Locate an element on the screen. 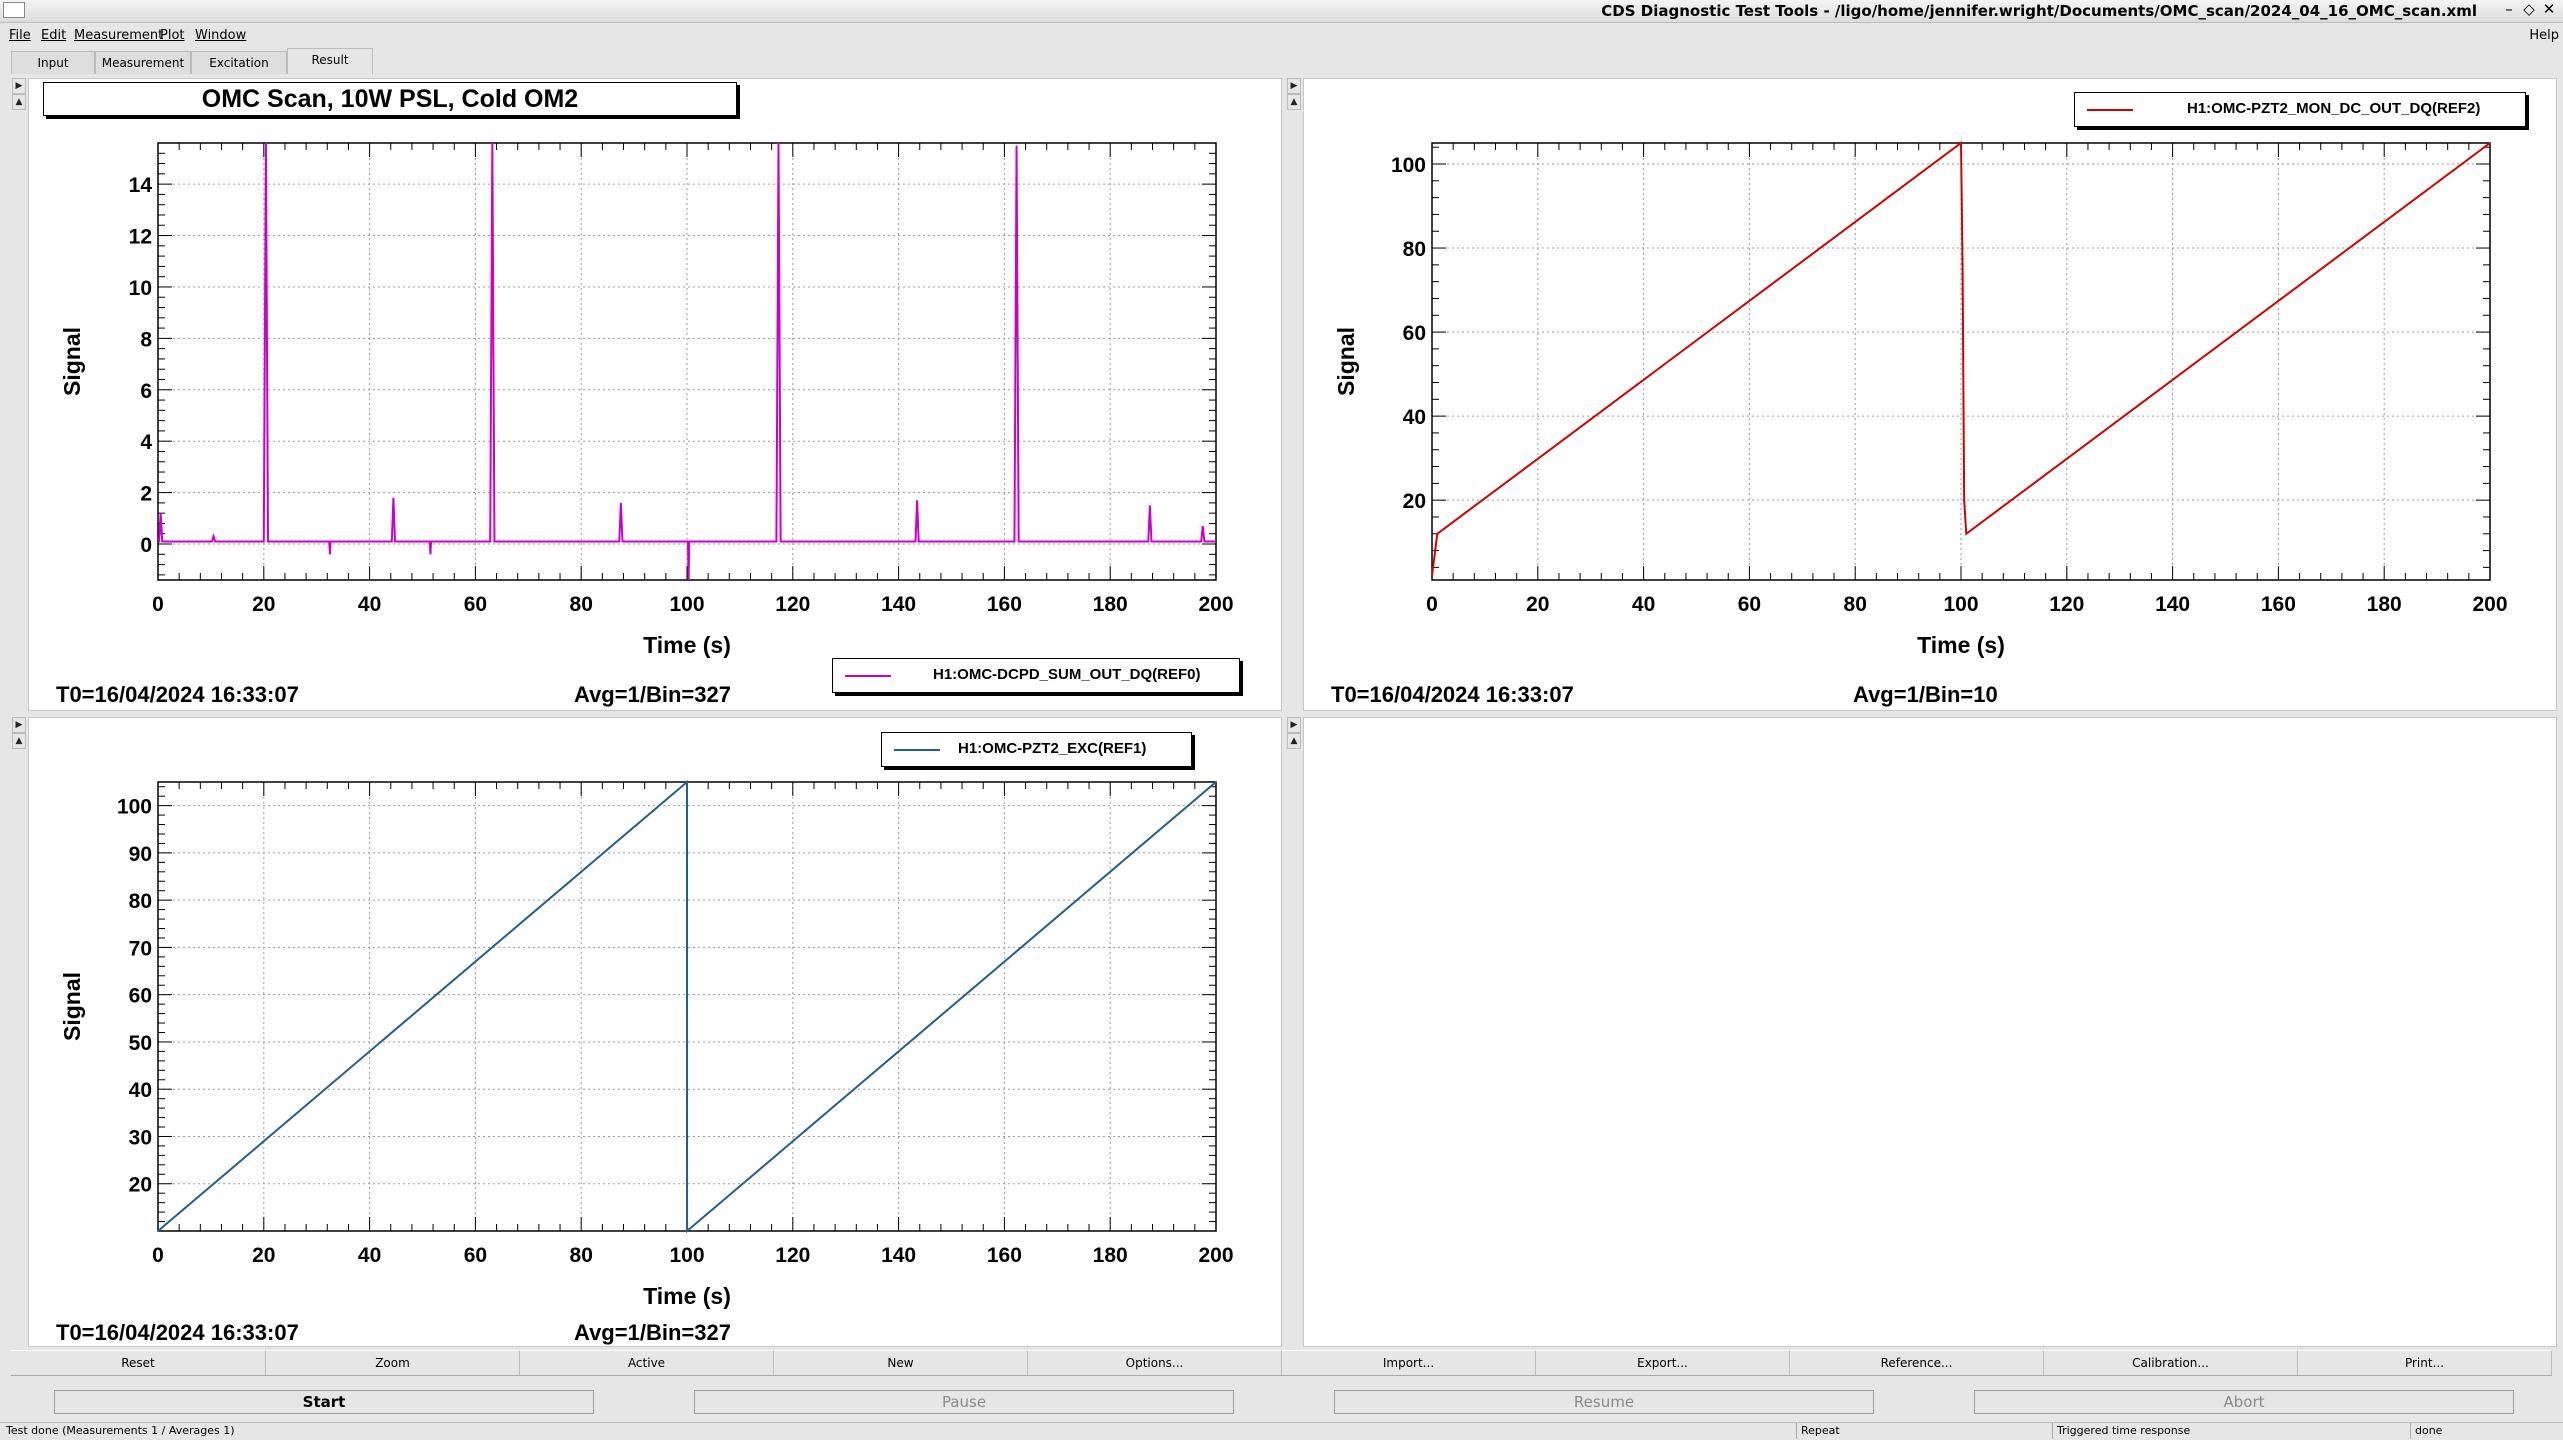 Image resolution: width=2563 pixels, height=1440 pixels. resume-button: Resume is located at coordinates (1604, 1402).